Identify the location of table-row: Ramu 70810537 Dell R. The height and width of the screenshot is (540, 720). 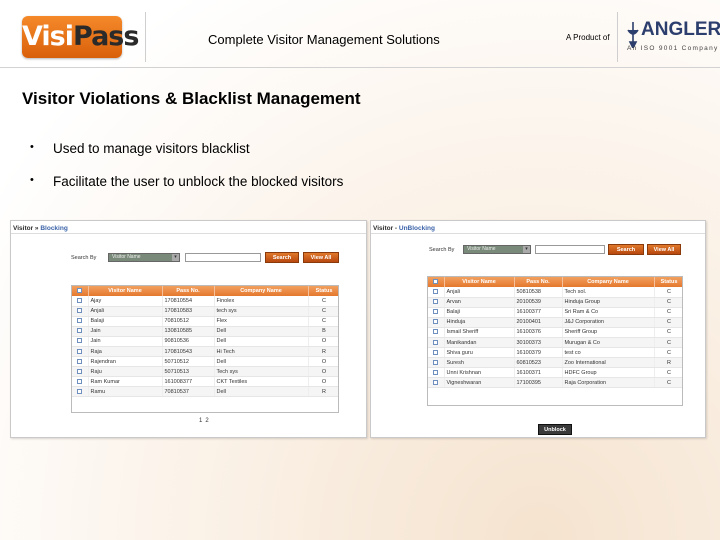
(205, 392).